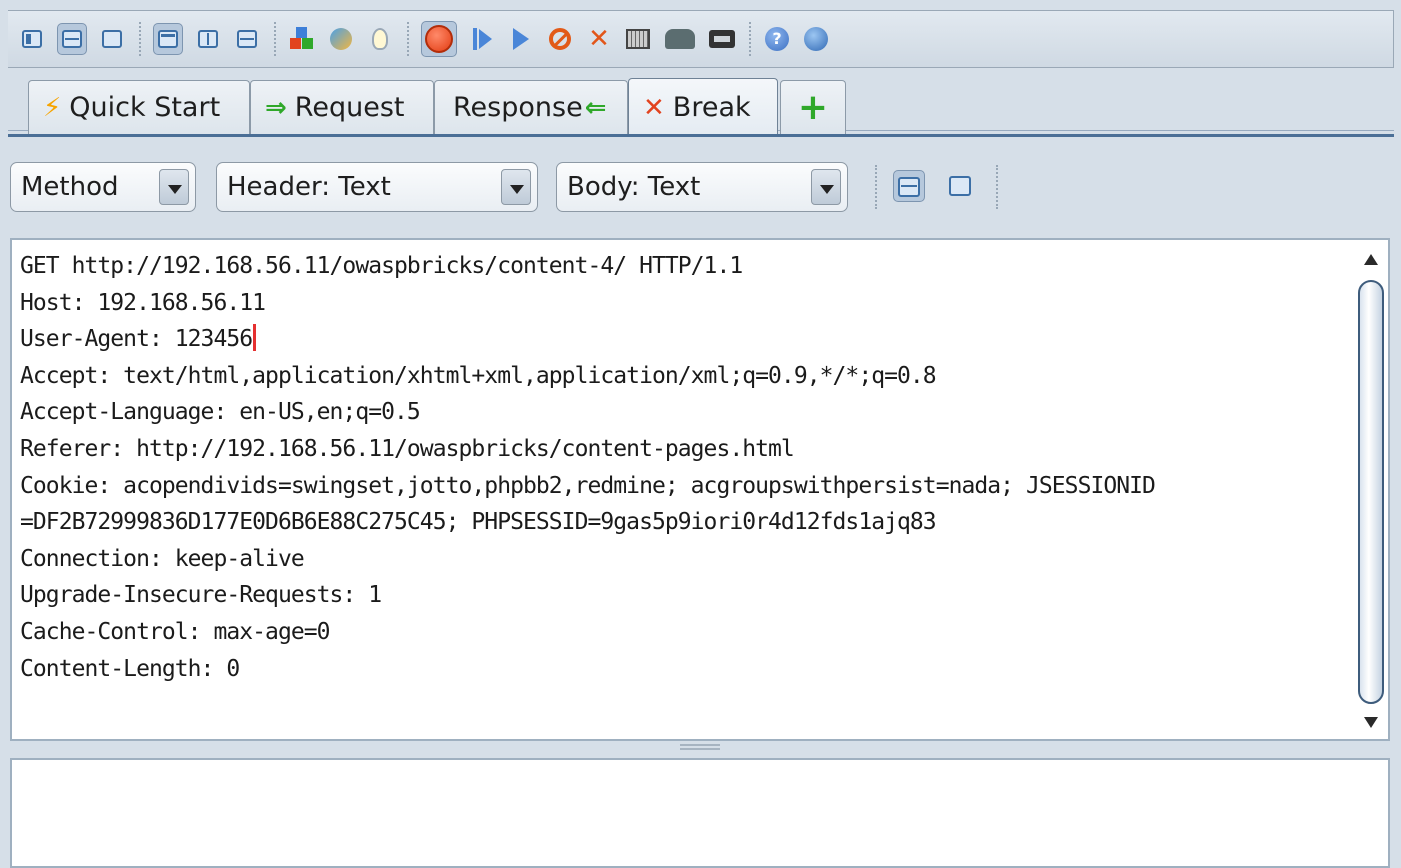  I want to click on pane-top-icon, so click(168, 39).